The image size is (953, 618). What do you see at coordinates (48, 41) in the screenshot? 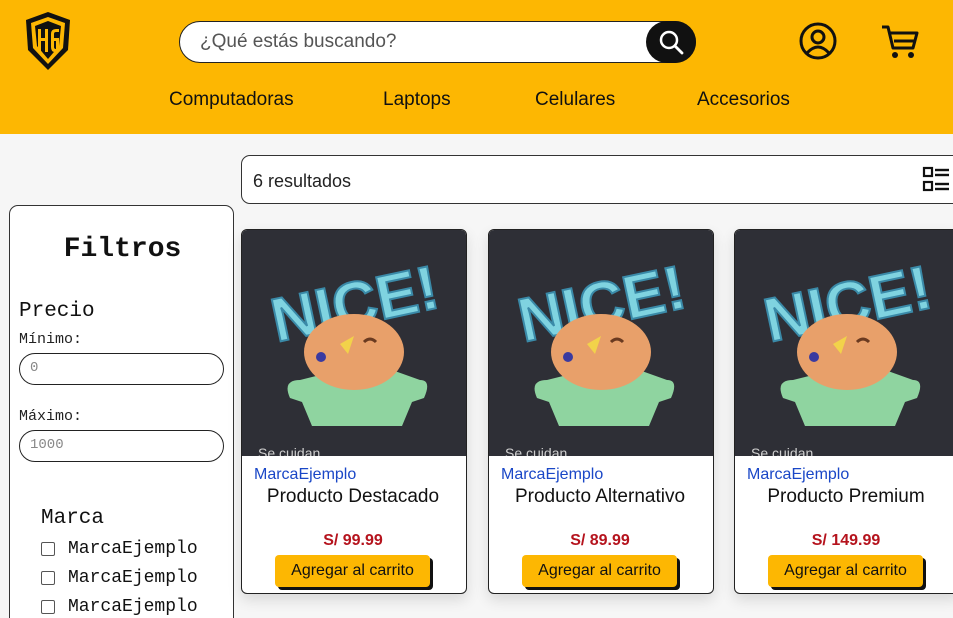
I see `hg-logo` at bounding box center [48, 41].